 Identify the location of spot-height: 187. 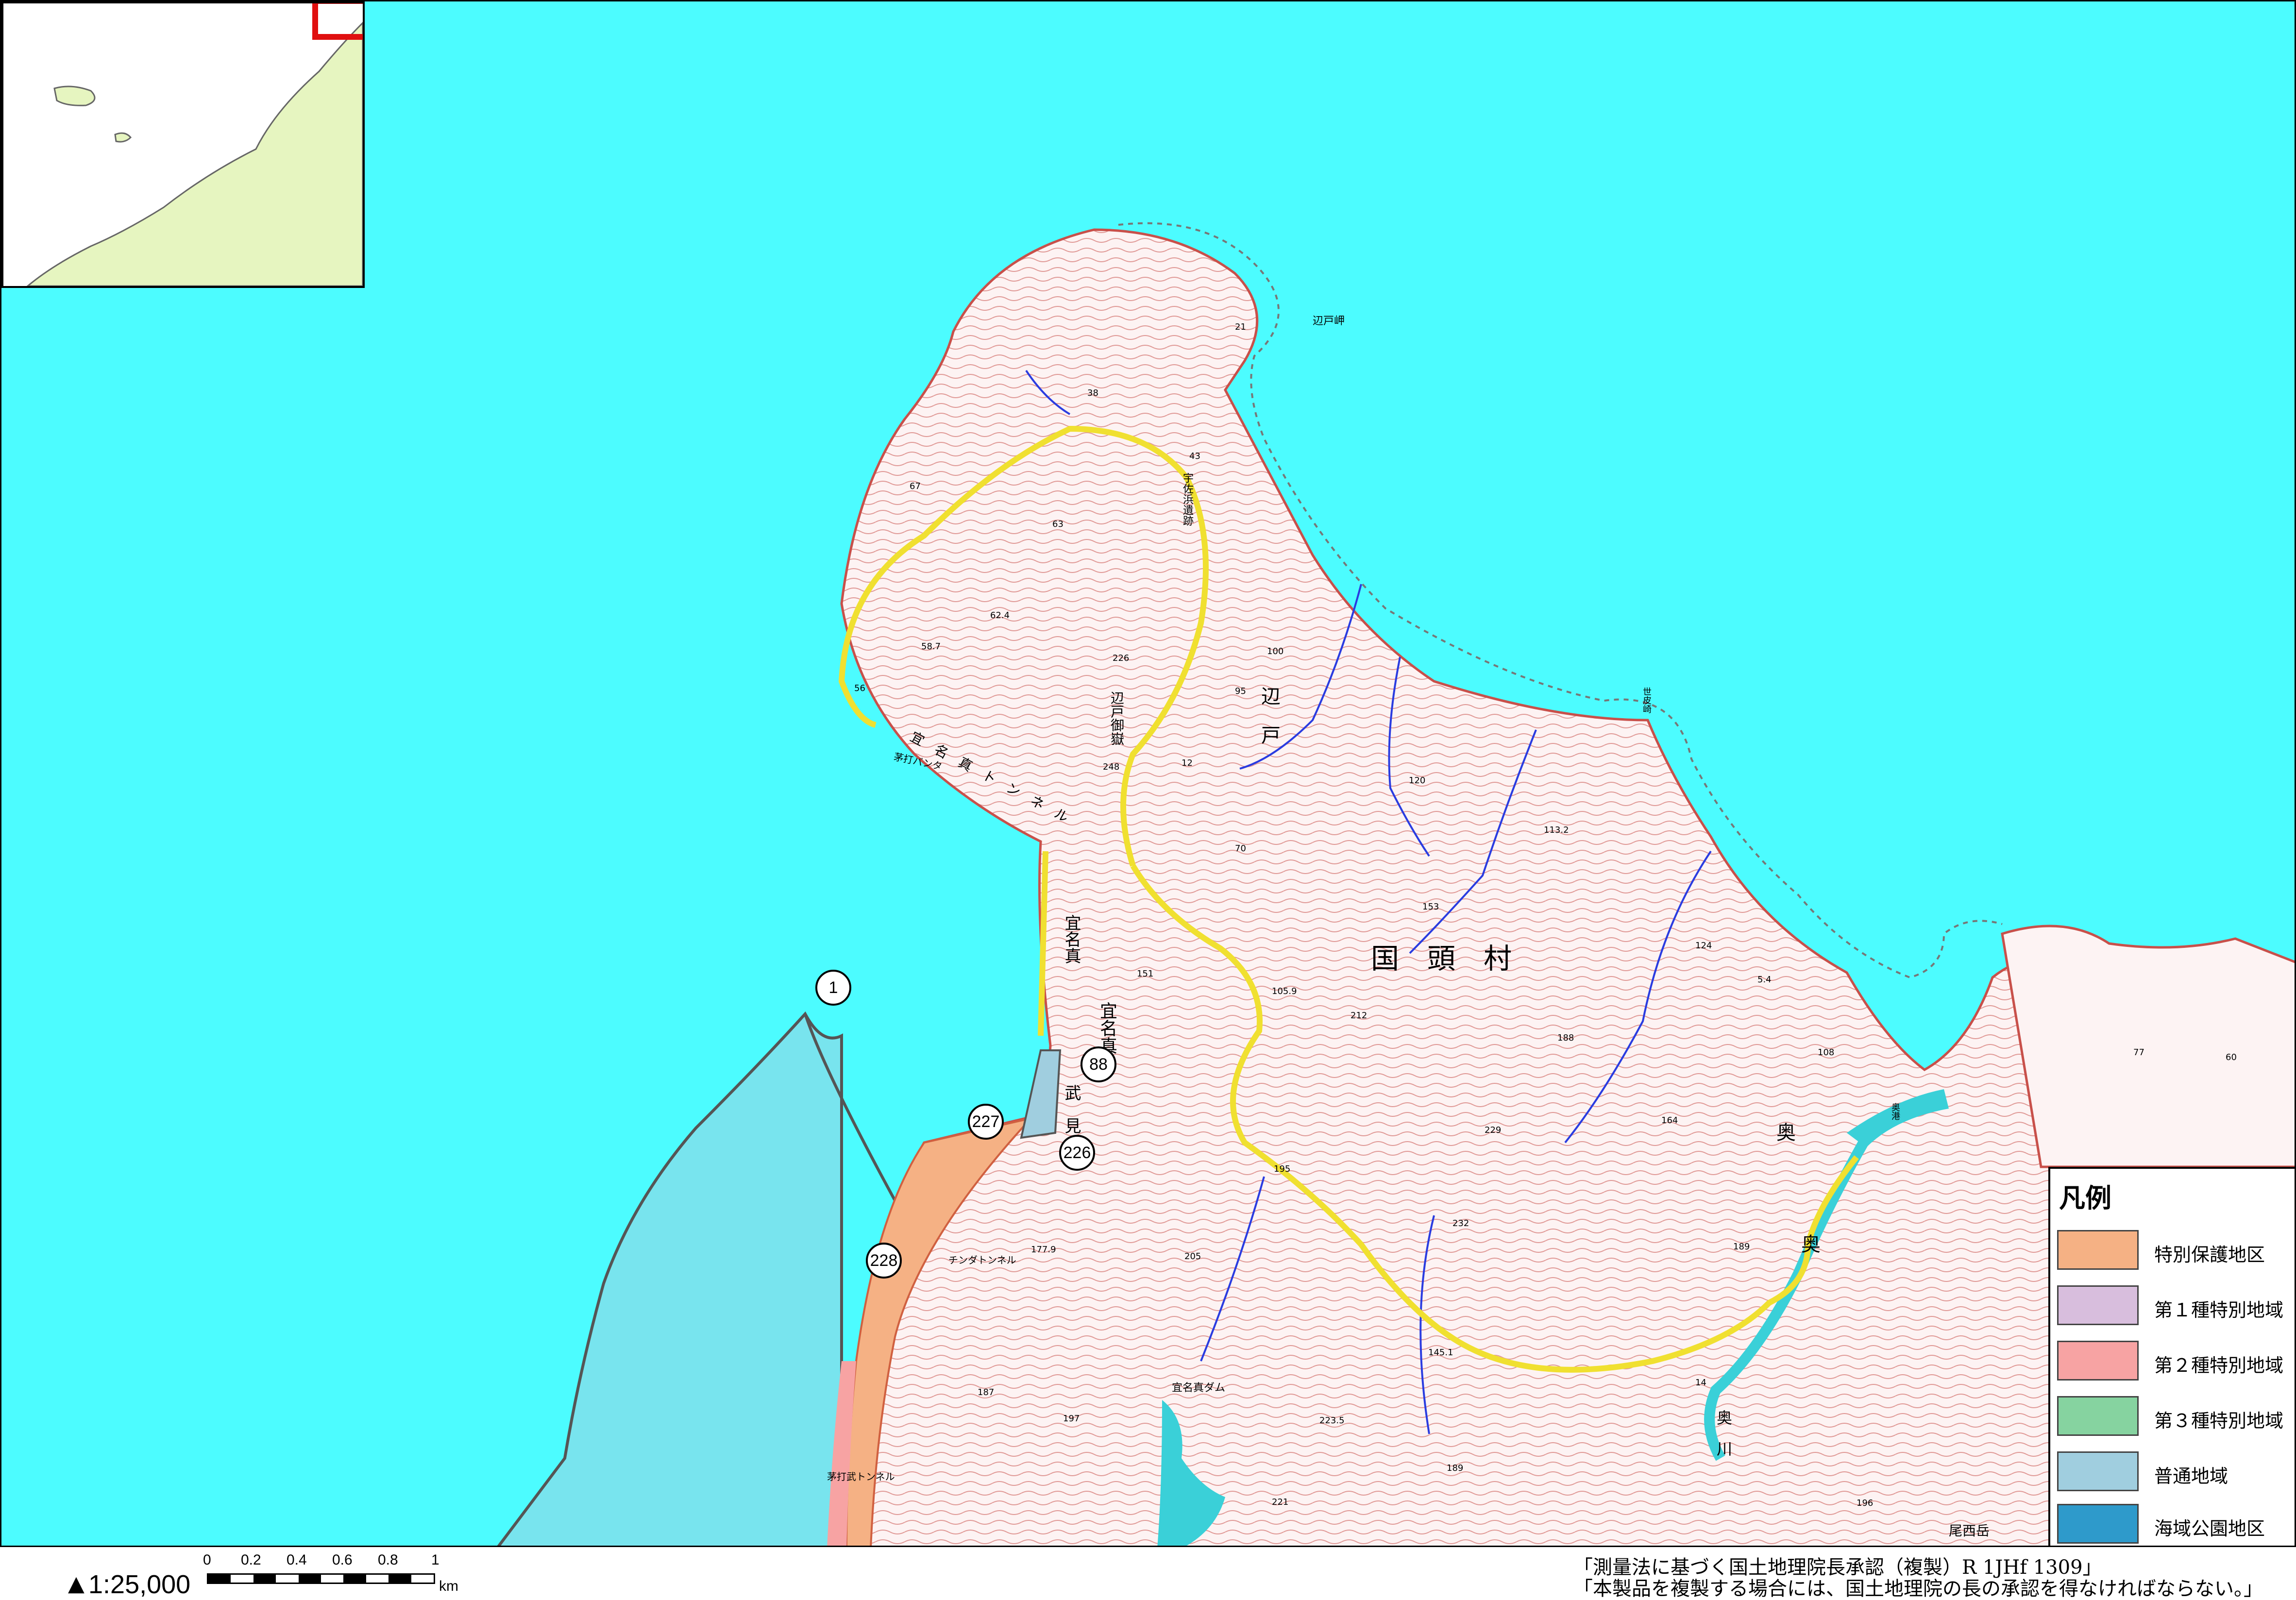
(986, 1393).